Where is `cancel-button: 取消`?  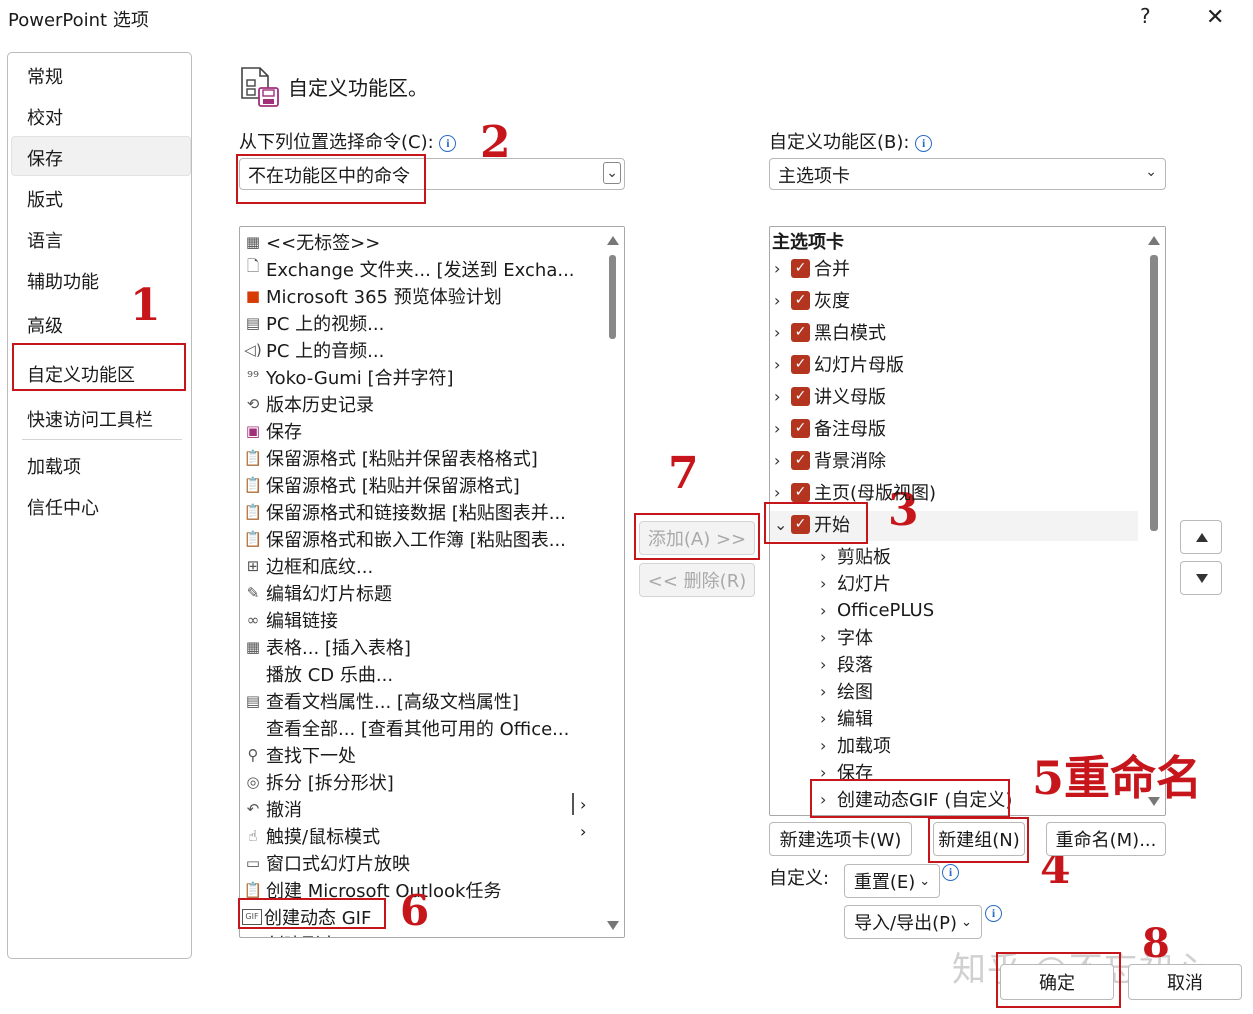 cancel-button: 取消 is located at coordinates (1185, 982).